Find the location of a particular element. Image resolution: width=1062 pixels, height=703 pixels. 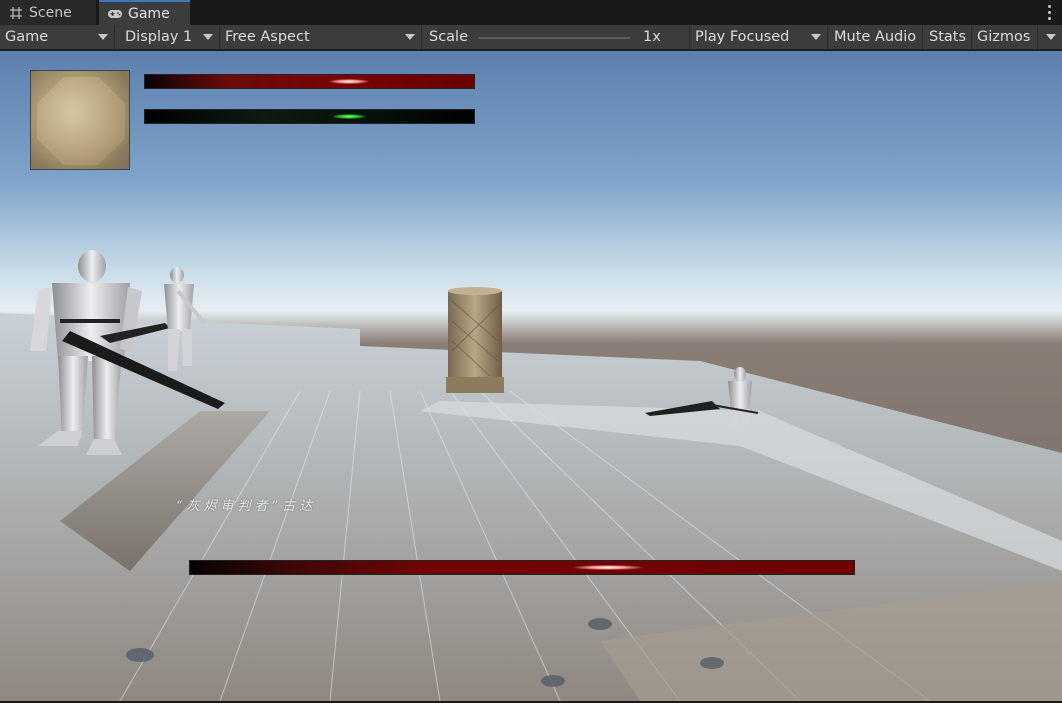

mute-audio-label: Mute Audio is located at coordinates (875, 37).